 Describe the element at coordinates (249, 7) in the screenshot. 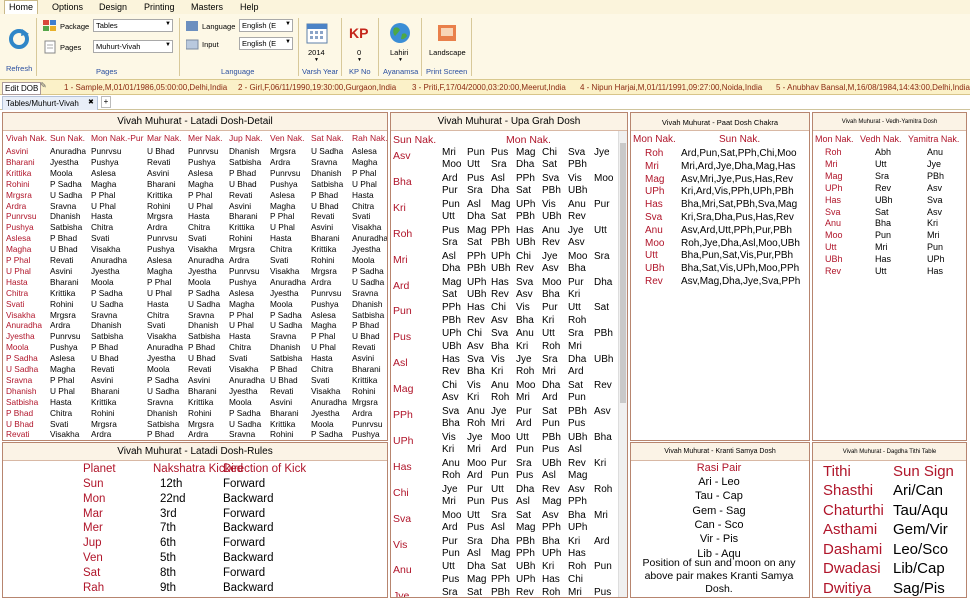

I see `menu-help: Help` at that location.